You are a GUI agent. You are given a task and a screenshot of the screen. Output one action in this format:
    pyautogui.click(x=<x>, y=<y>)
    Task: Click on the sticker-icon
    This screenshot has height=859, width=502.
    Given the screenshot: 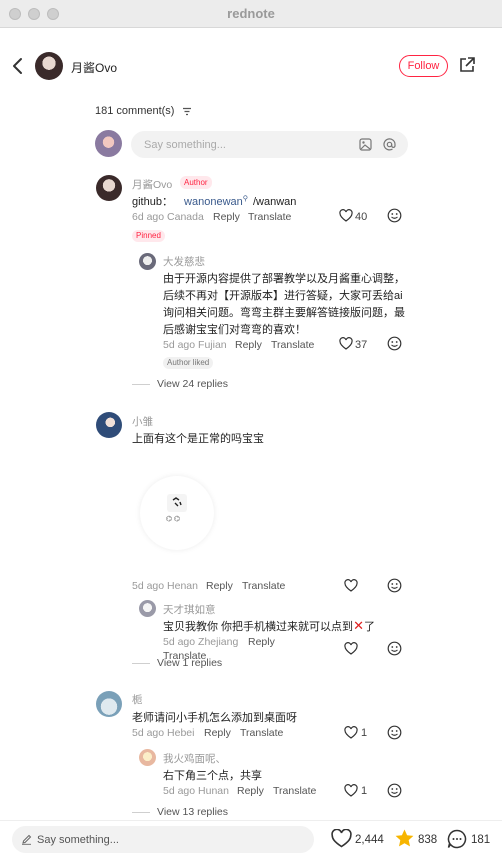 What is the action you would take?
    pyautogui.click(x=177, y=503)
    